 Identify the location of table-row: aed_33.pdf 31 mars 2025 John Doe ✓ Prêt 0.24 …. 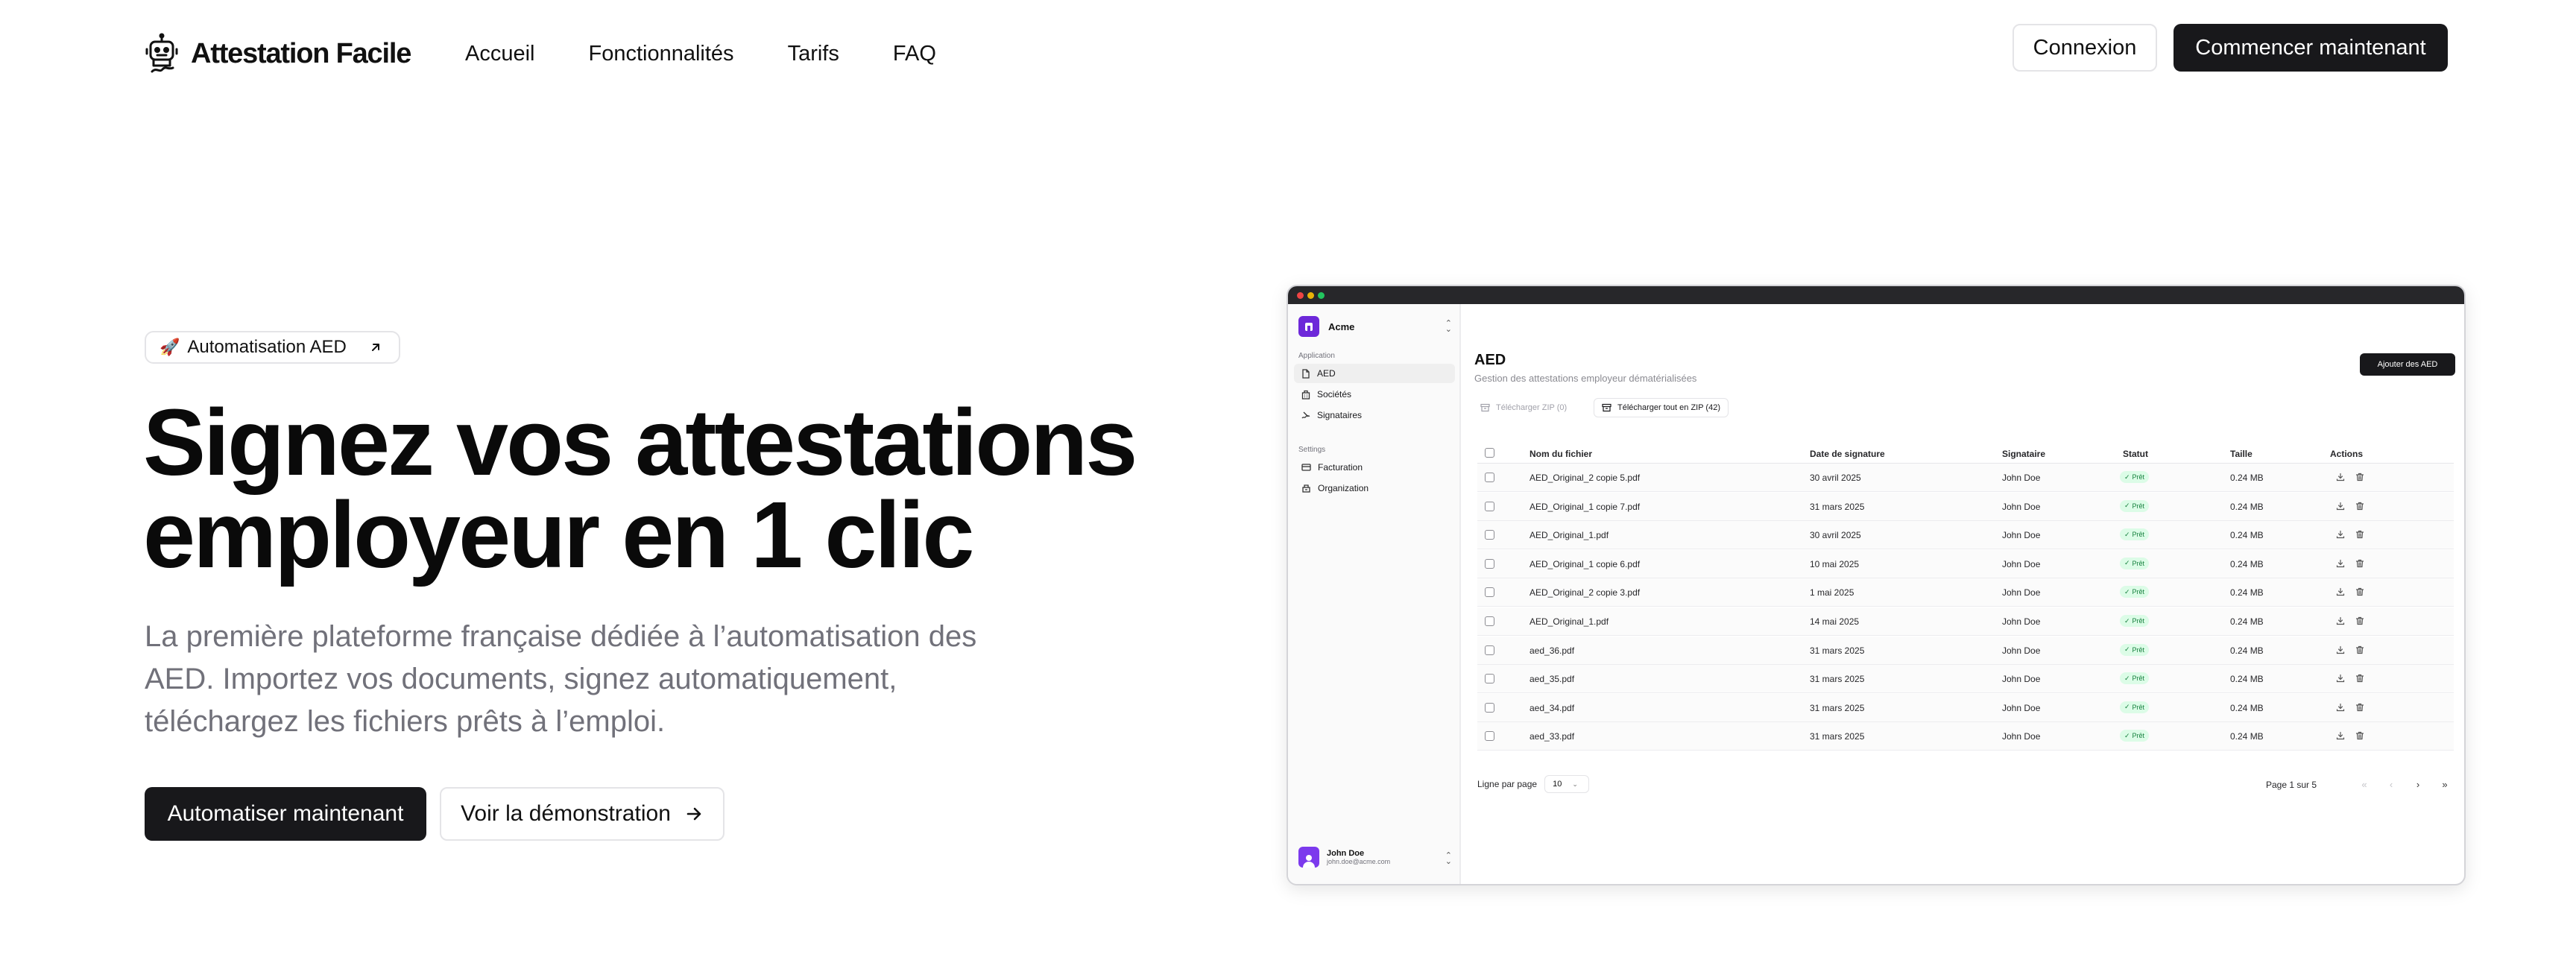
(1965, 736).